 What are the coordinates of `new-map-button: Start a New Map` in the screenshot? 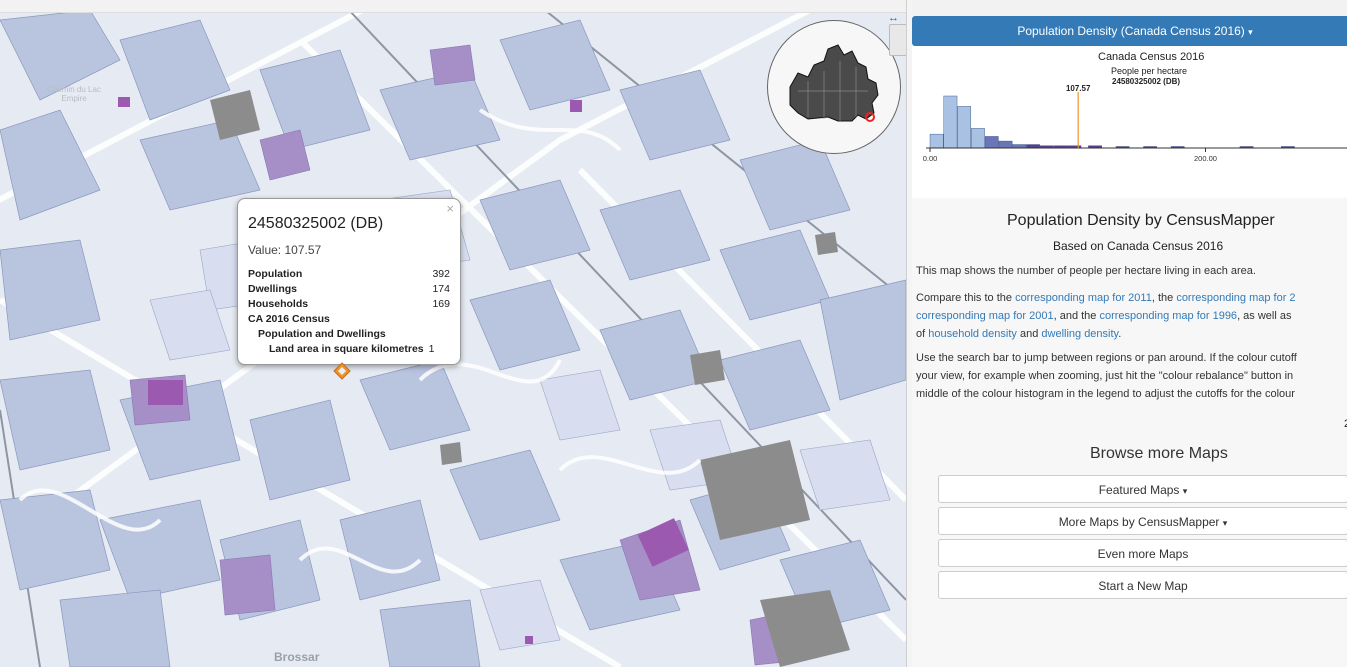 It's located at (1142, 585).